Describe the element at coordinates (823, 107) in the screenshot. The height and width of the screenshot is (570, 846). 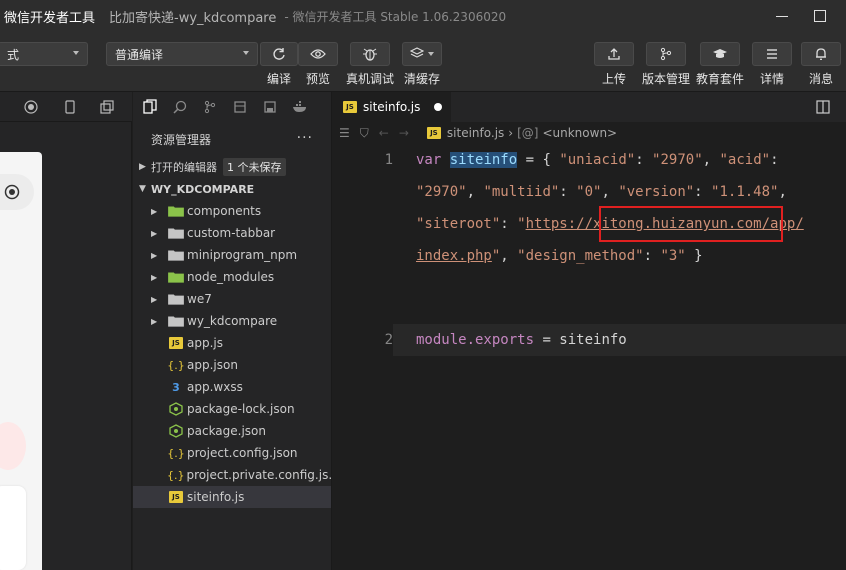
I see `split-editor-icon` at that location.